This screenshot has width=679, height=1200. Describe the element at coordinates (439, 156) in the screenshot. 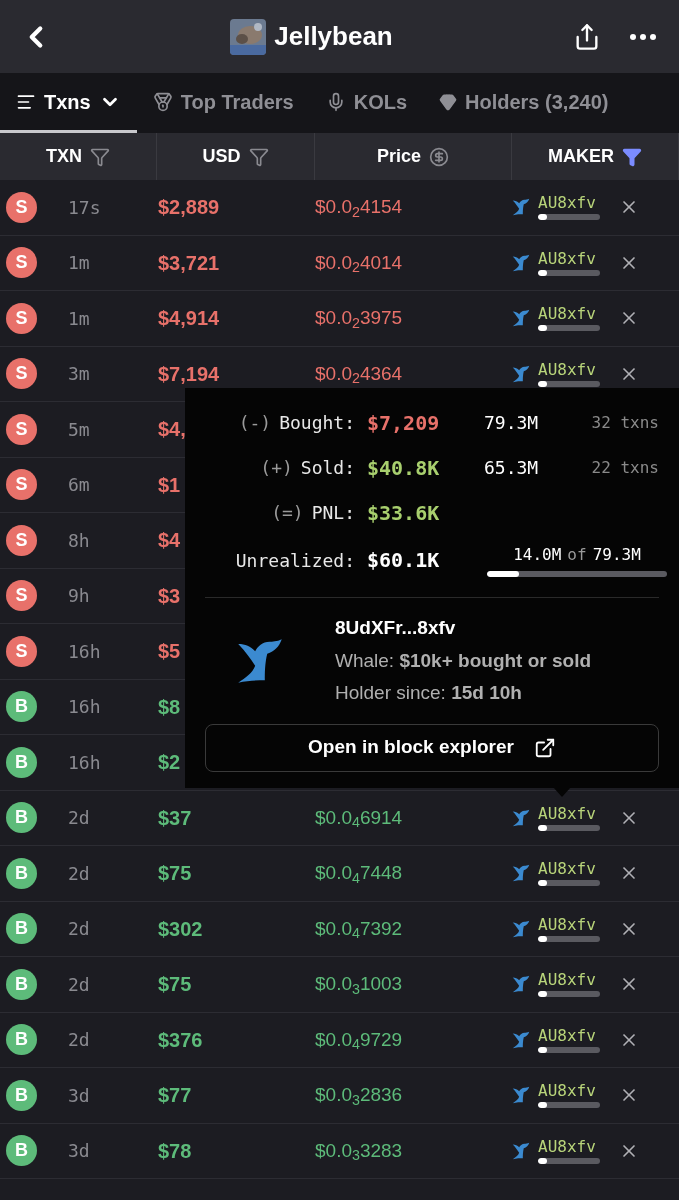

I see `dollar-icon` at that location.